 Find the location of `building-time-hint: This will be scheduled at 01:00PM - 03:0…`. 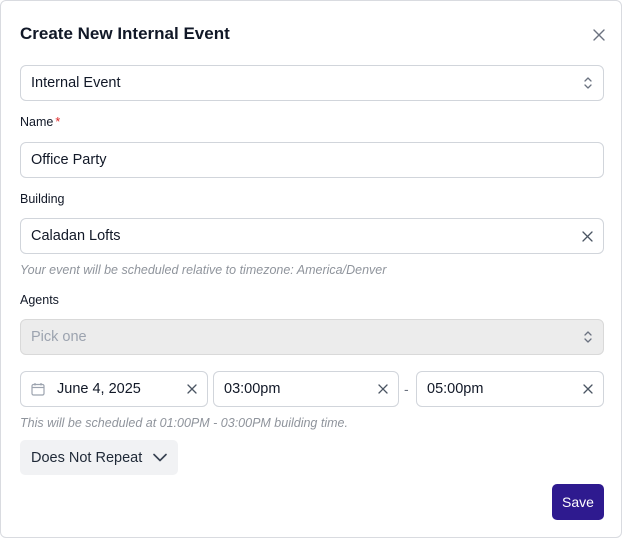

building-time-hint: This will be scheduled at 01:00PM - 03:0… is located at coordinates (184, 423).